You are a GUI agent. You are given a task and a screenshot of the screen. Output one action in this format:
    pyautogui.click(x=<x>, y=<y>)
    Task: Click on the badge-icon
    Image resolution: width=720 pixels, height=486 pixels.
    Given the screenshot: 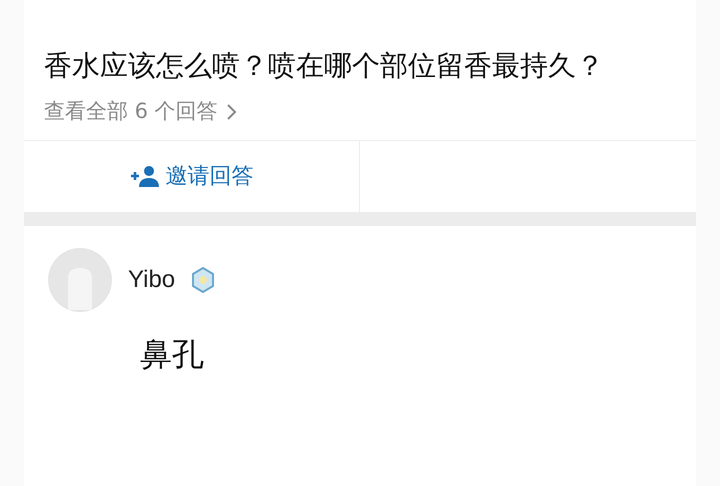 What is the action you would take?
    pyautogui.click(x=203, y=279)
    